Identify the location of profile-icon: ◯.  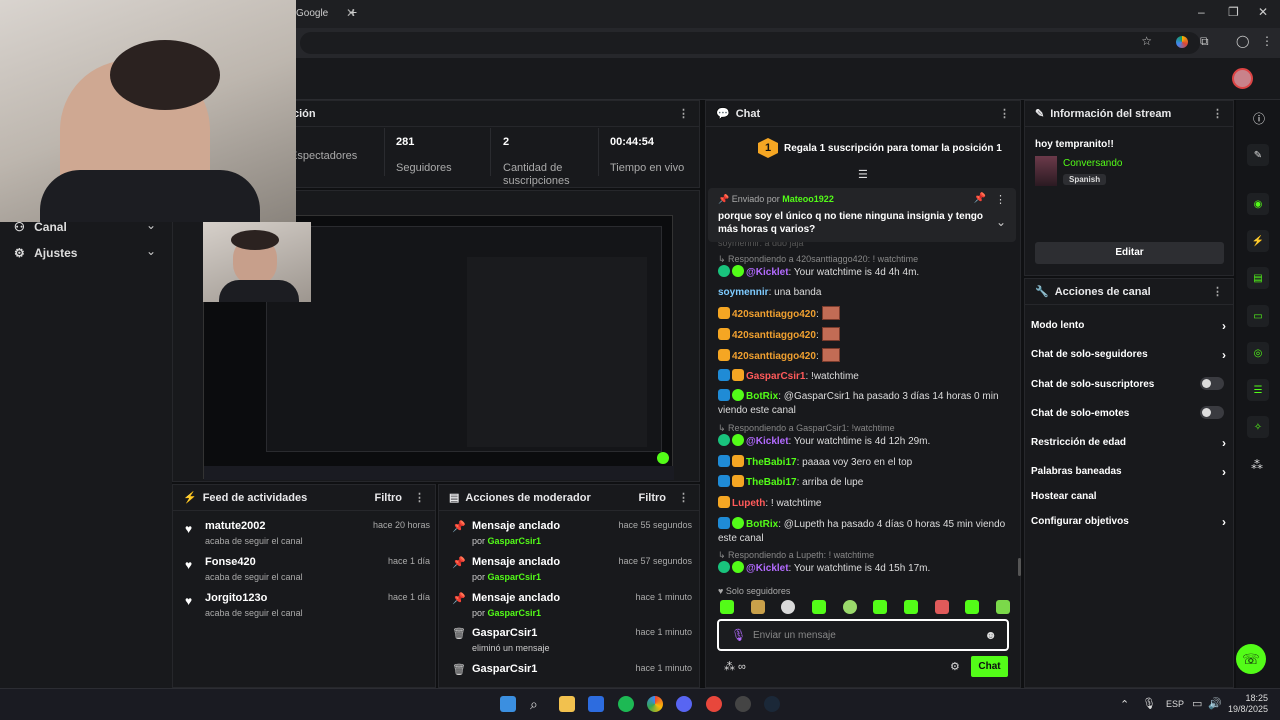
(1242, 41).